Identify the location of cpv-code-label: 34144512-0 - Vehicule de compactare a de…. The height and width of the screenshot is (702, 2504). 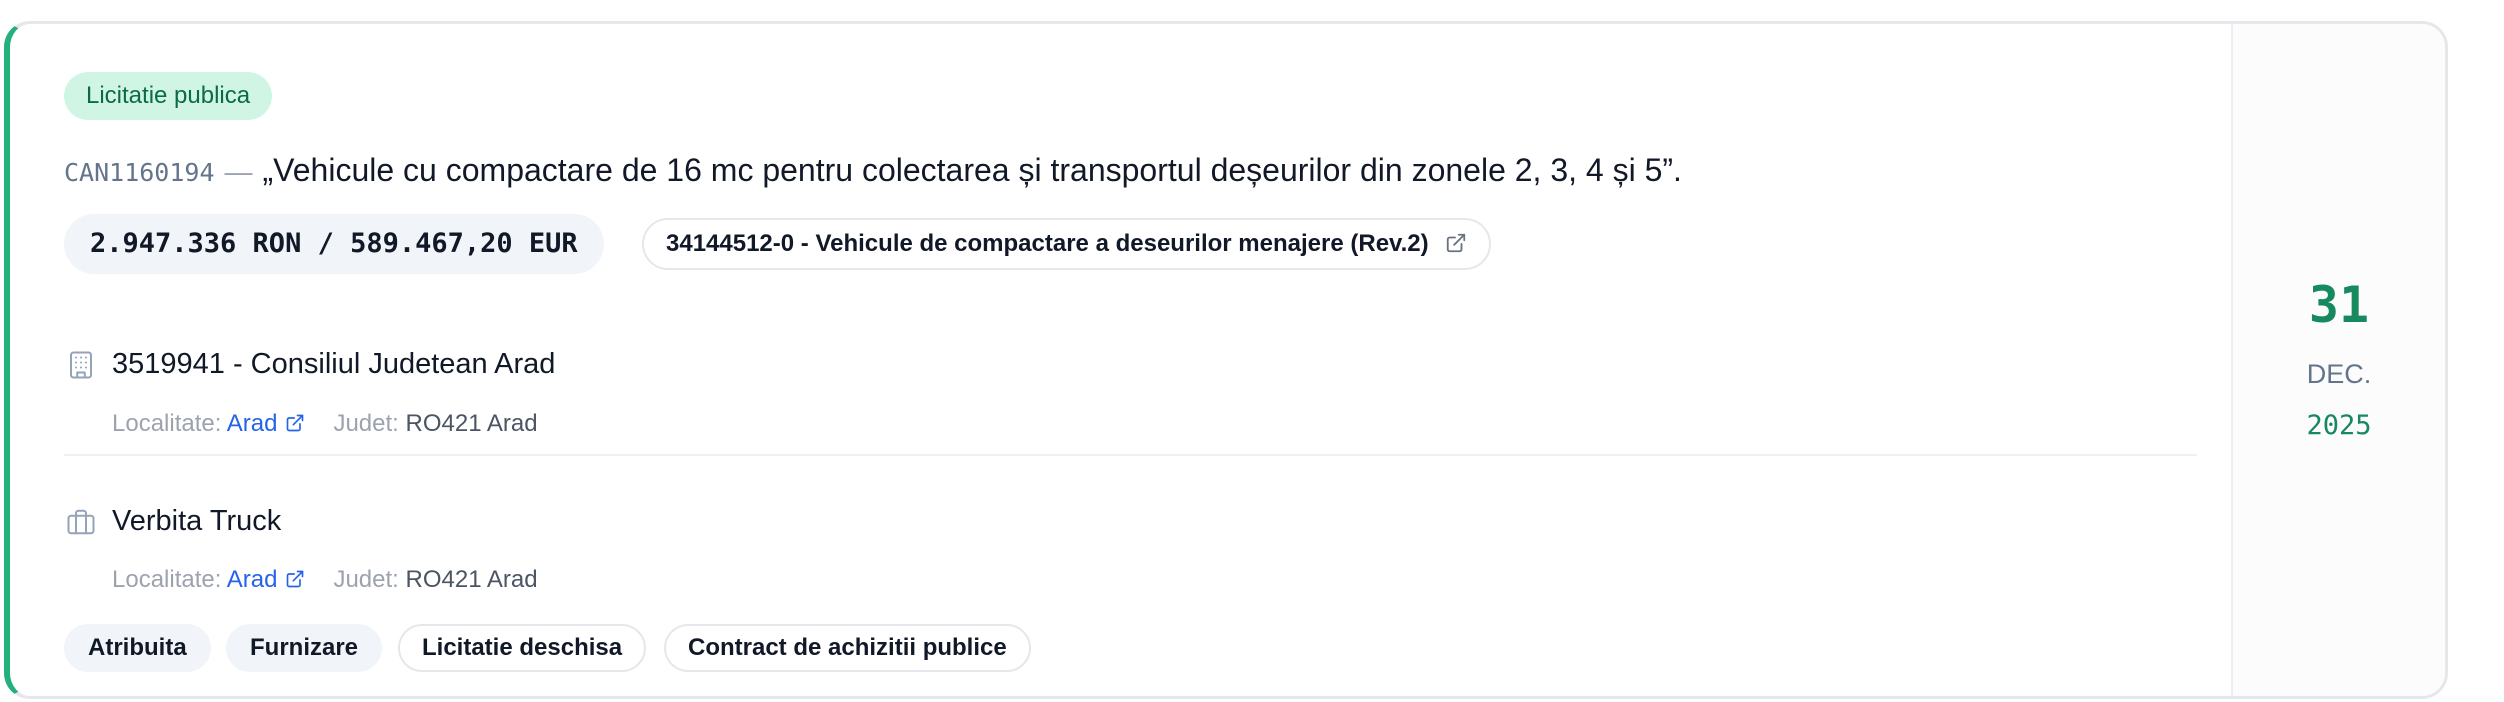
(1047, 243).